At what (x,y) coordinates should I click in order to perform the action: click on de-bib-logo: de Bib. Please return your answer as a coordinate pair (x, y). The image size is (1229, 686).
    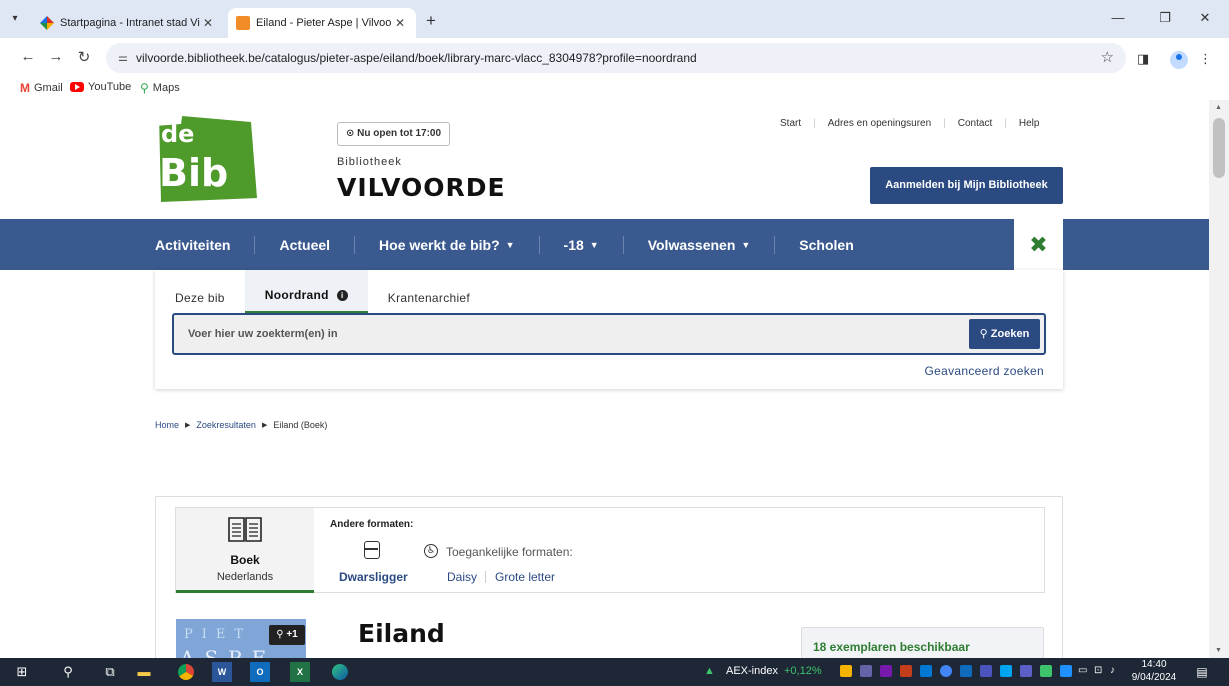
    Looking at the image, I should click on (206, 156).